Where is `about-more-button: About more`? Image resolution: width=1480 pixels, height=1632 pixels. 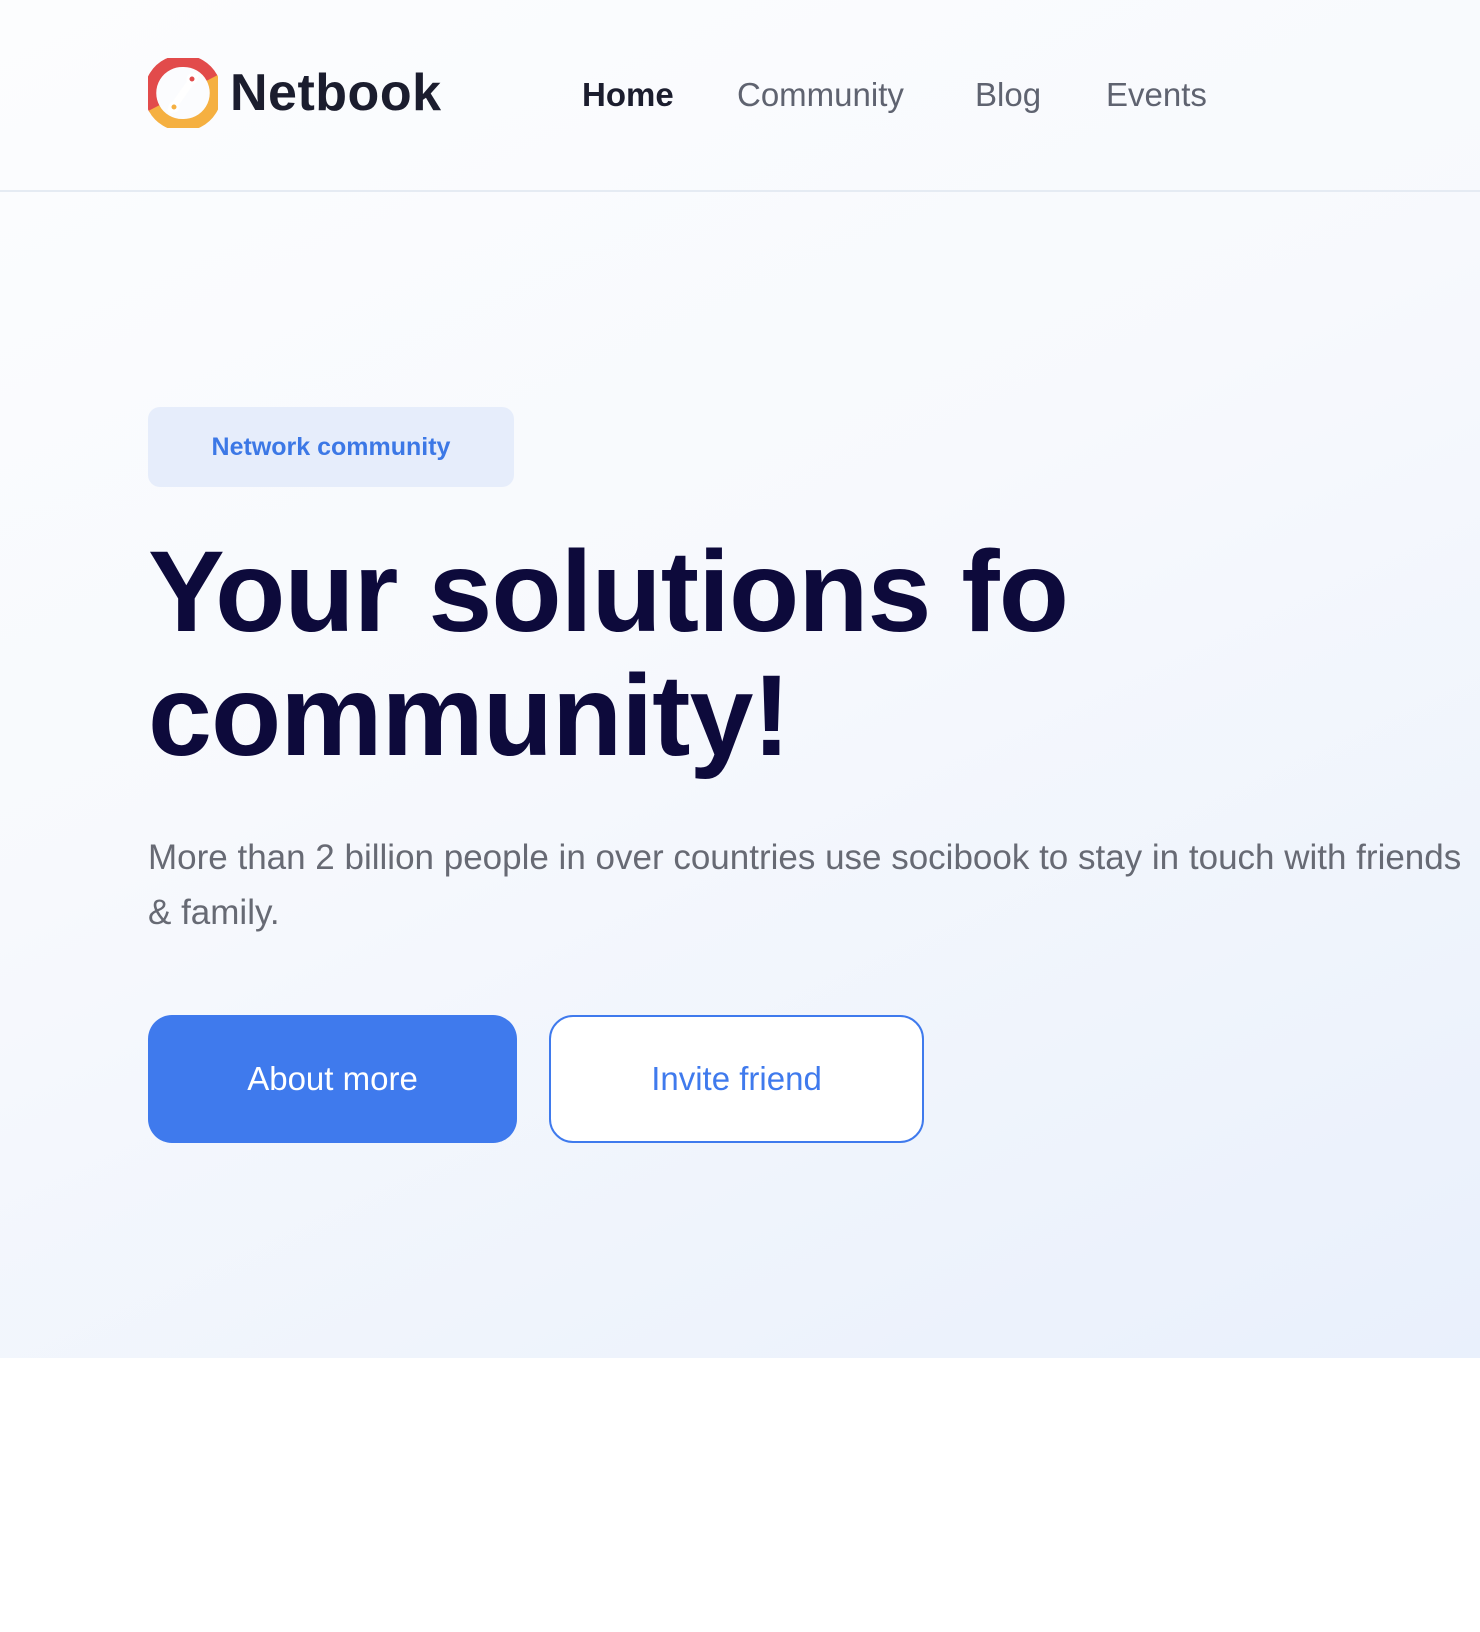
about-more-button: About more is located at coordinates (332, 1079).